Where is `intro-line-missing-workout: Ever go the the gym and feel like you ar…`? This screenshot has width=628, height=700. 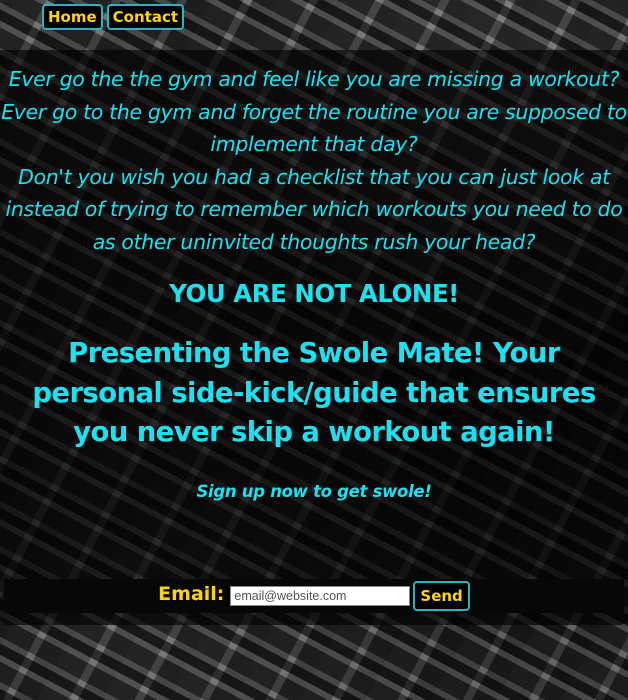
intro-line-missing-workout: Ever go the the gym and feel like you ar… is located at coordinates (314, 79).